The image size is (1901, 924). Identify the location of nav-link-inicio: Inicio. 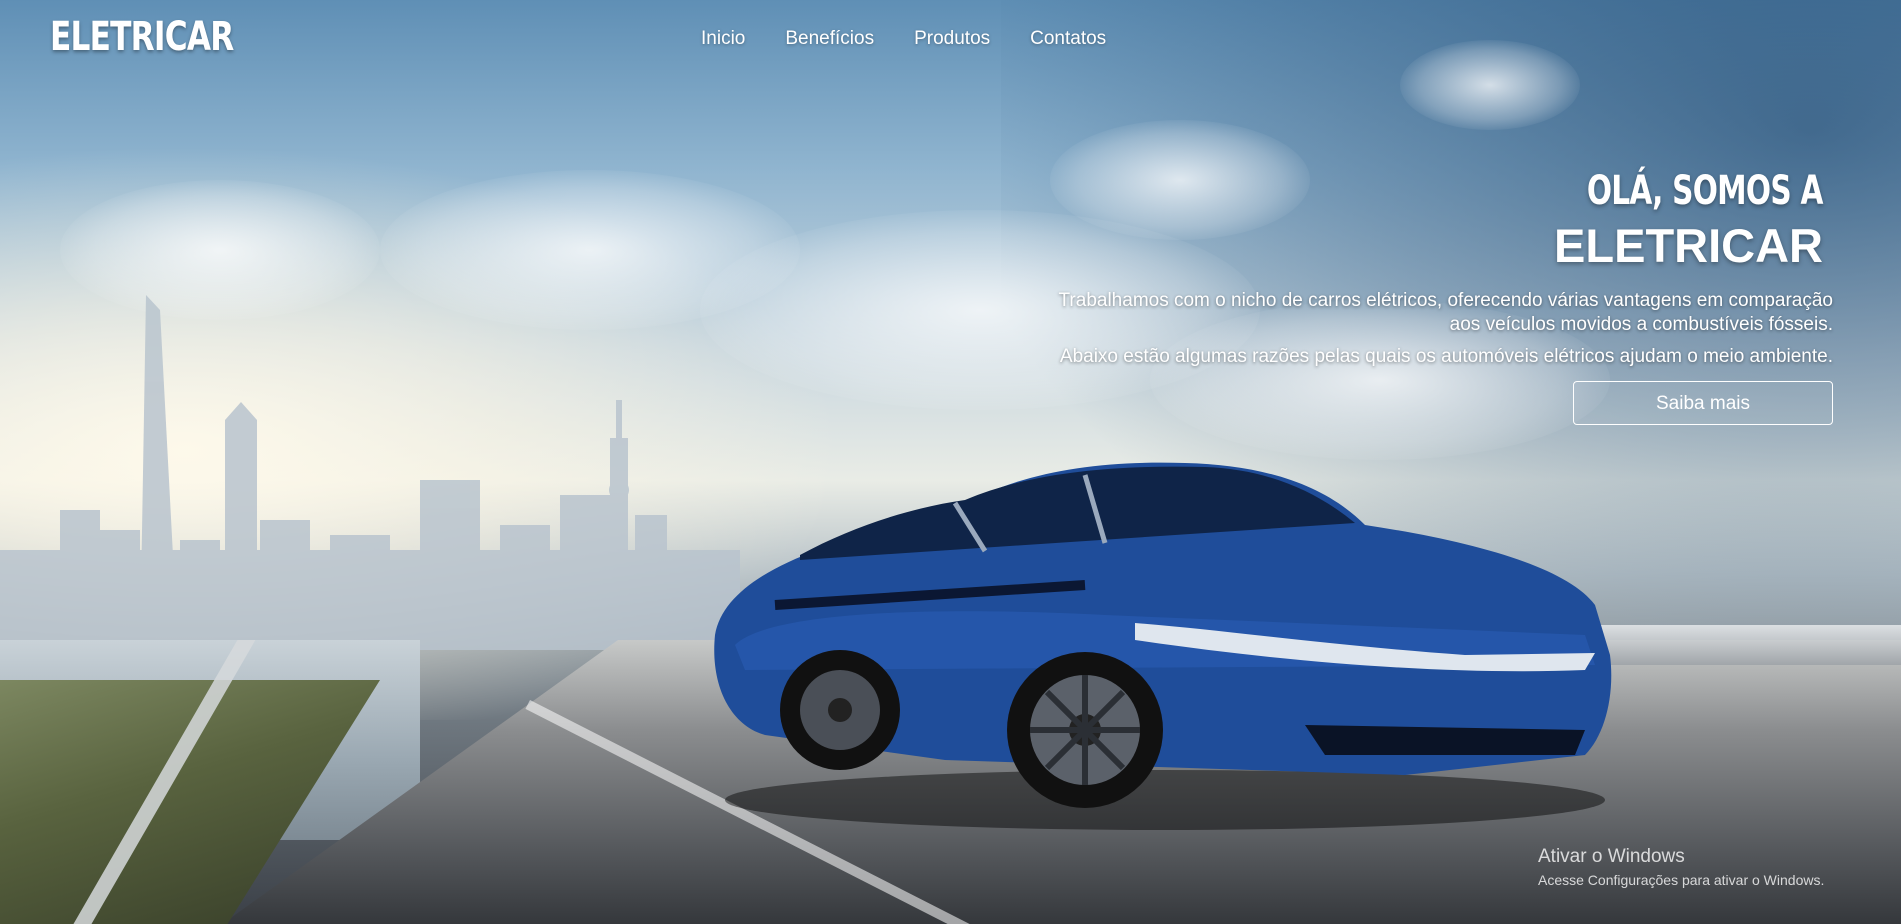
(723, 39).